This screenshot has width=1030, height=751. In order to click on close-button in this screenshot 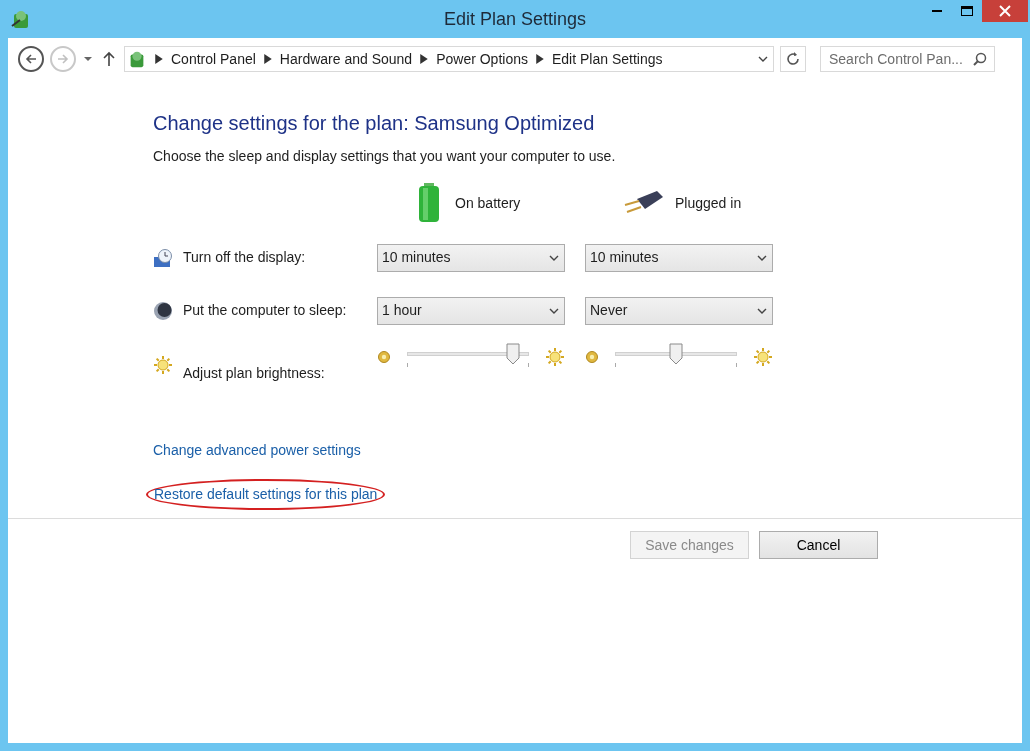, I will do `click(1005, 11)`.